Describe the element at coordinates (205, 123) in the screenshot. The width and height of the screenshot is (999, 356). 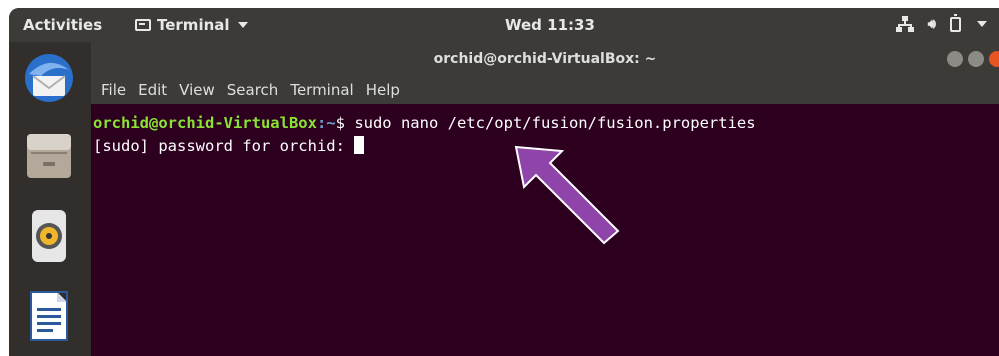
I see `prompt-user: orchid@orchid-VirtualBox` at that location.